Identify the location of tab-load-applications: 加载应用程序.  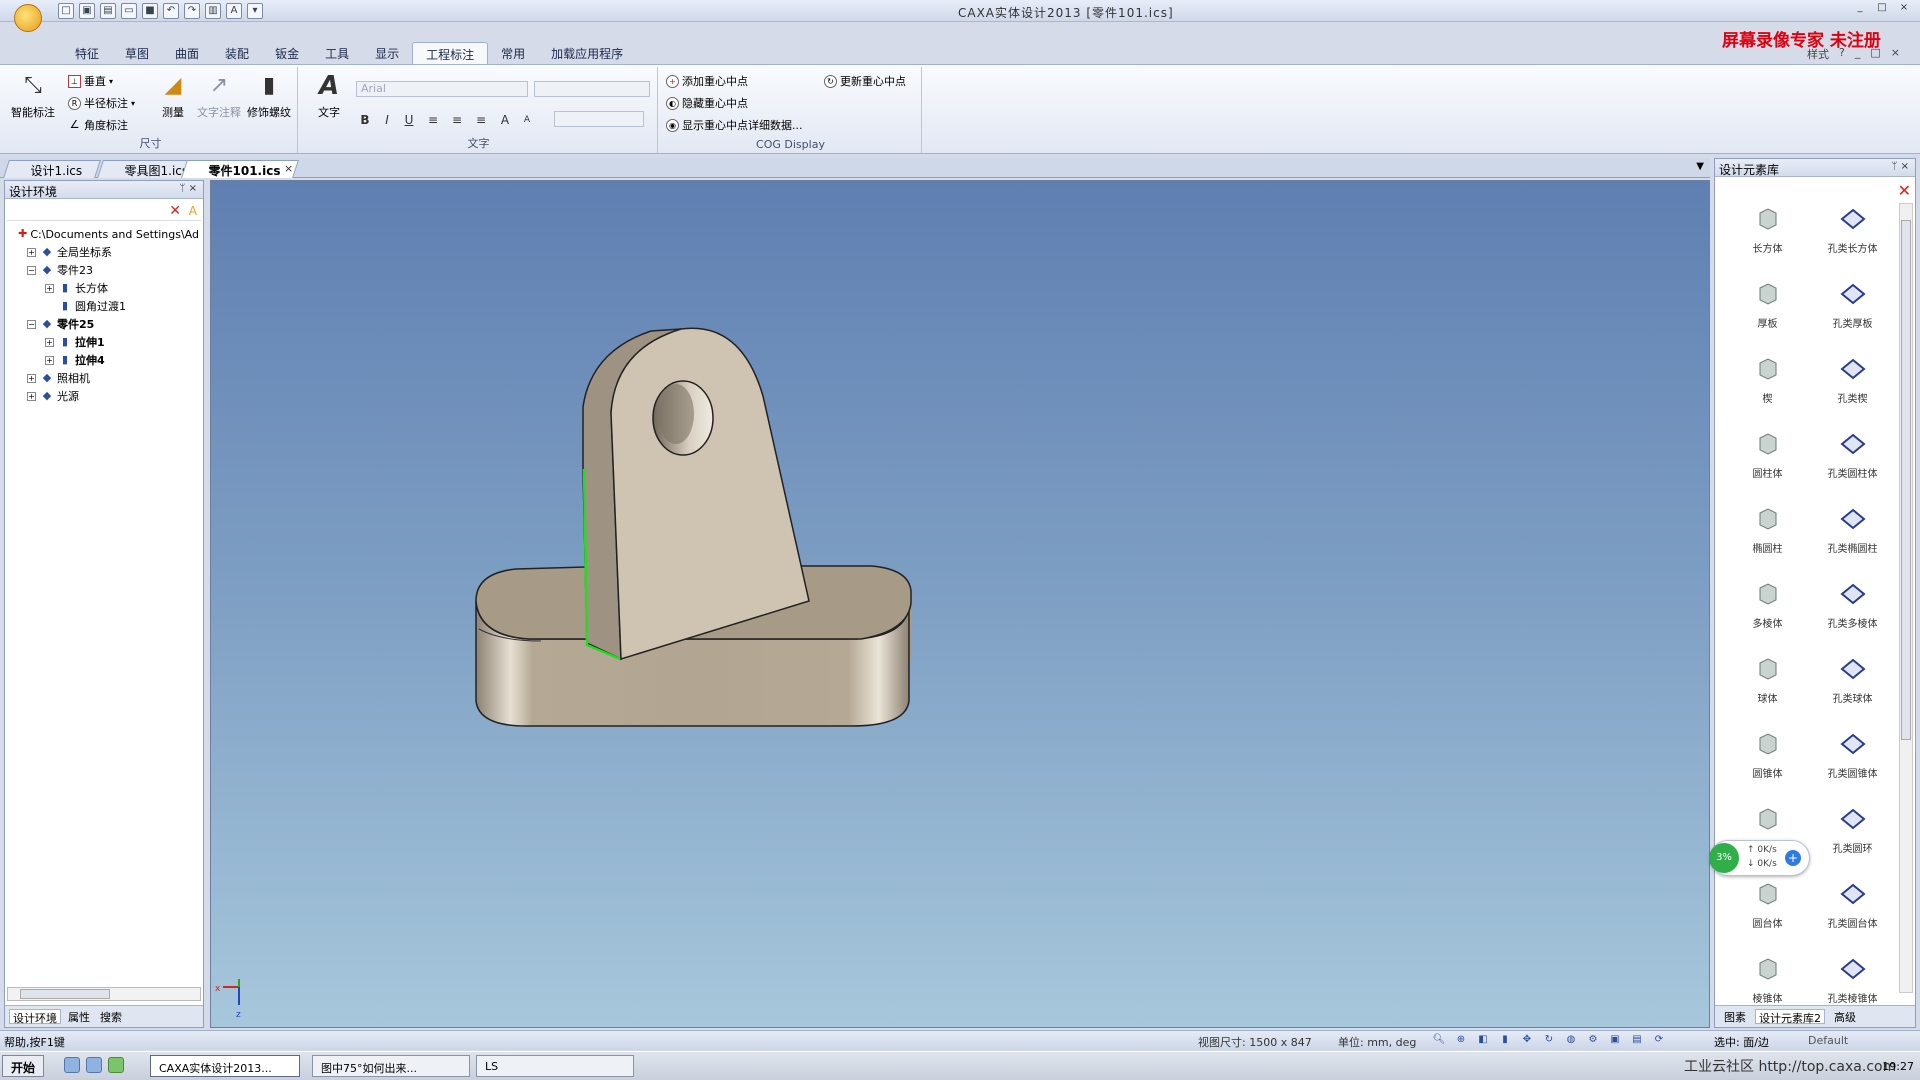
(587, 53).